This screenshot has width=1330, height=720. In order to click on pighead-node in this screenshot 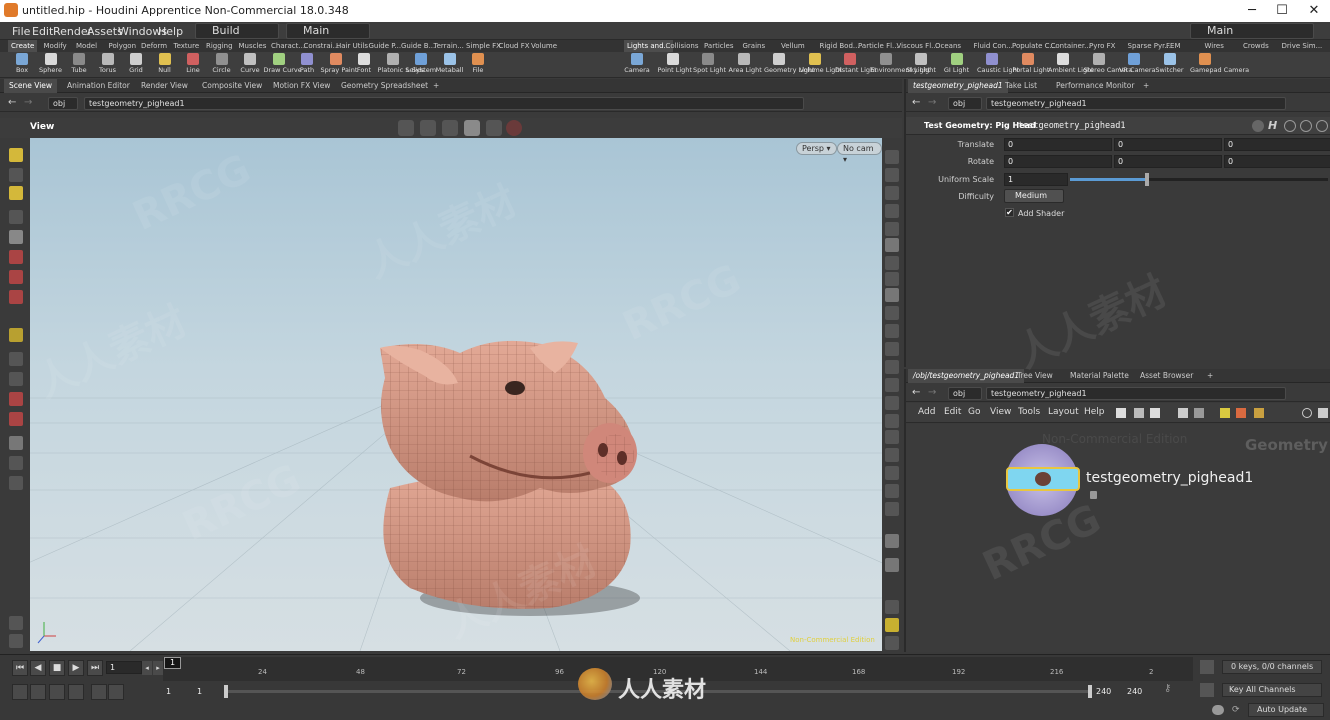, I will do `click(1043, 479)`.